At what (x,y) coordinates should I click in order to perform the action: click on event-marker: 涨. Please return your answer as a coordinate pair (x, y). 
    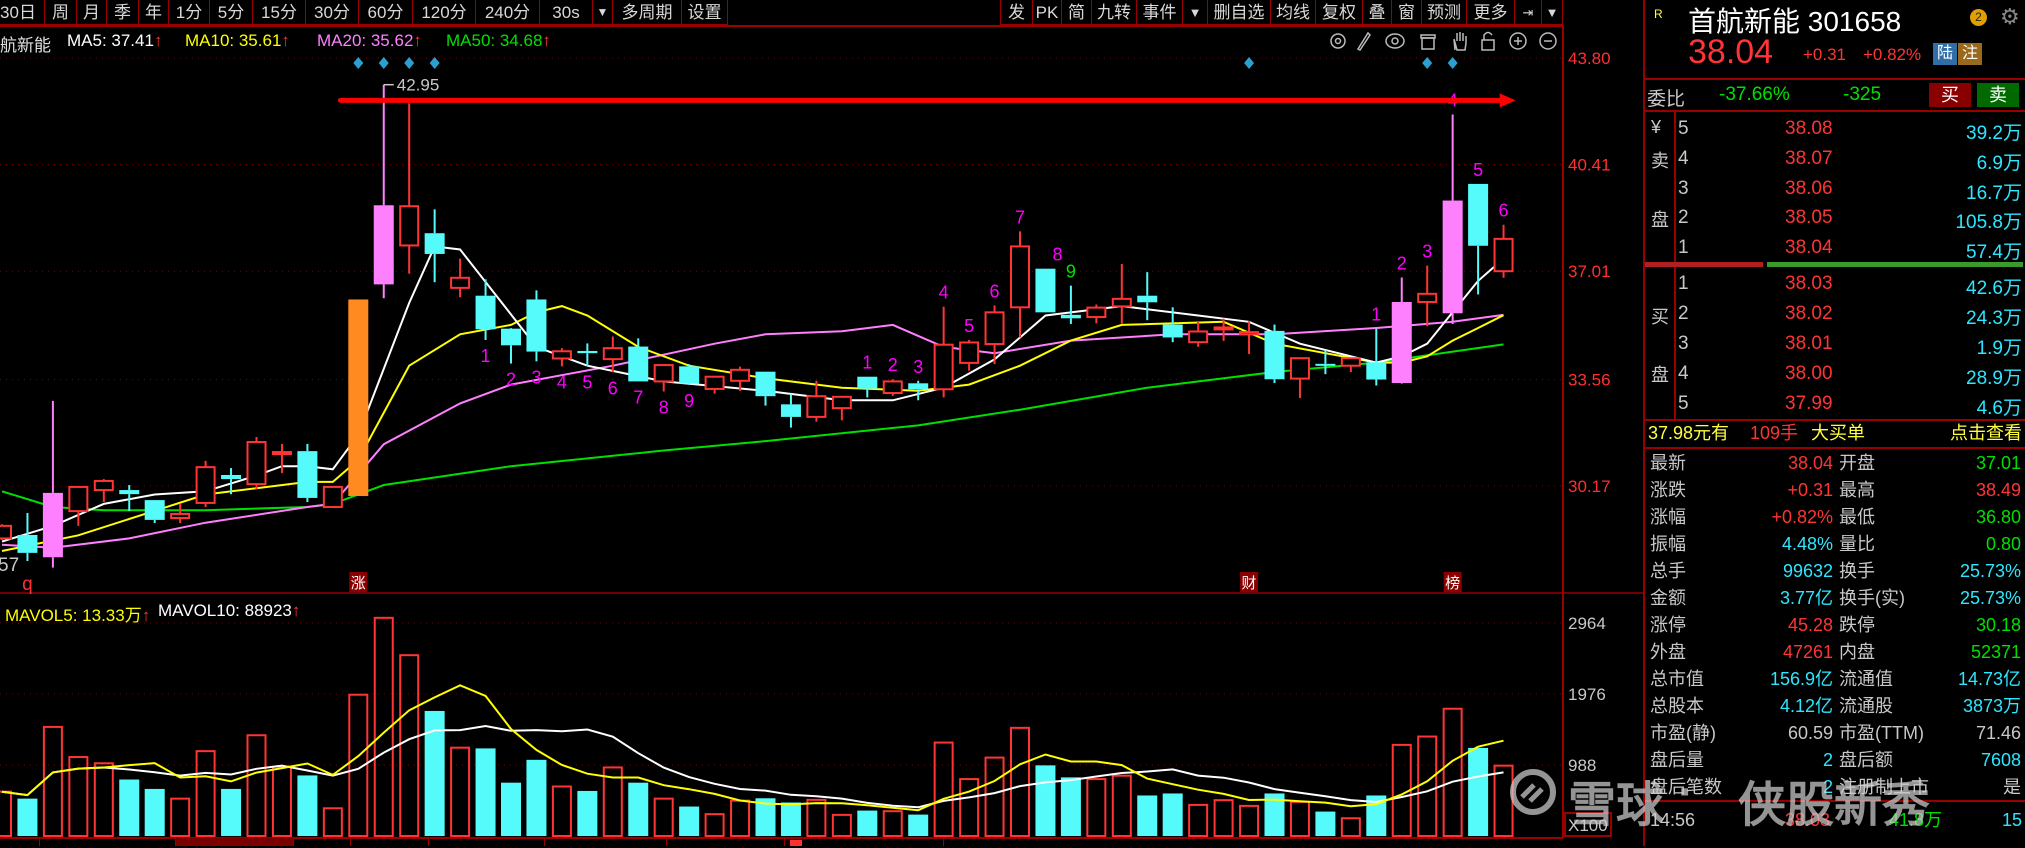
    Looking at the image, I should click on (358, 583).